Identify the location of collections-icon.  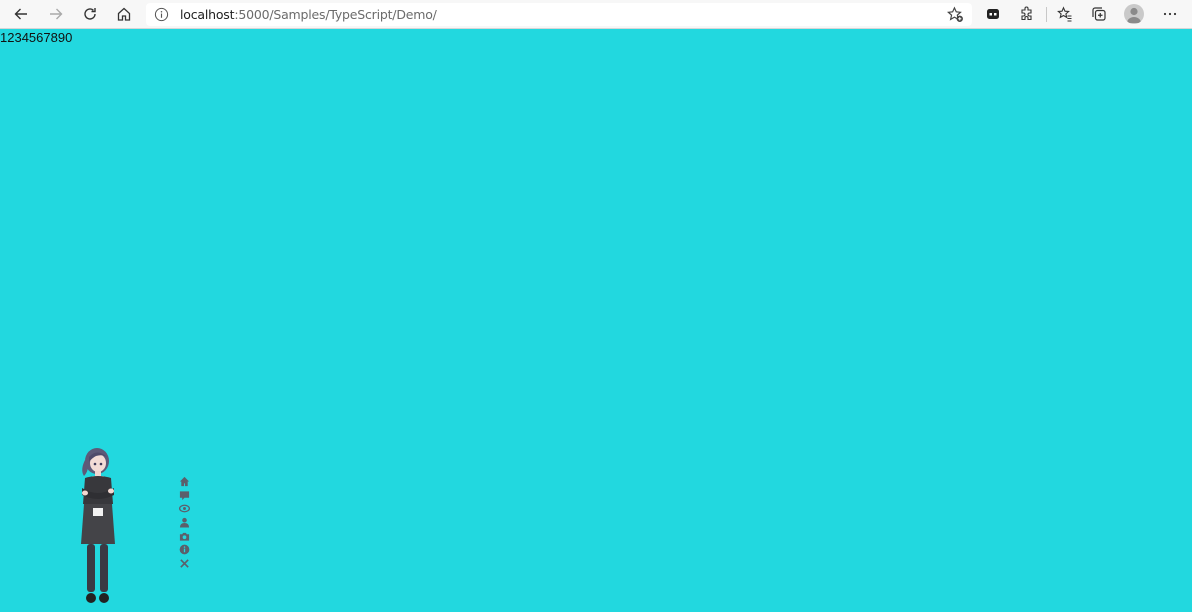
(1099, 14).